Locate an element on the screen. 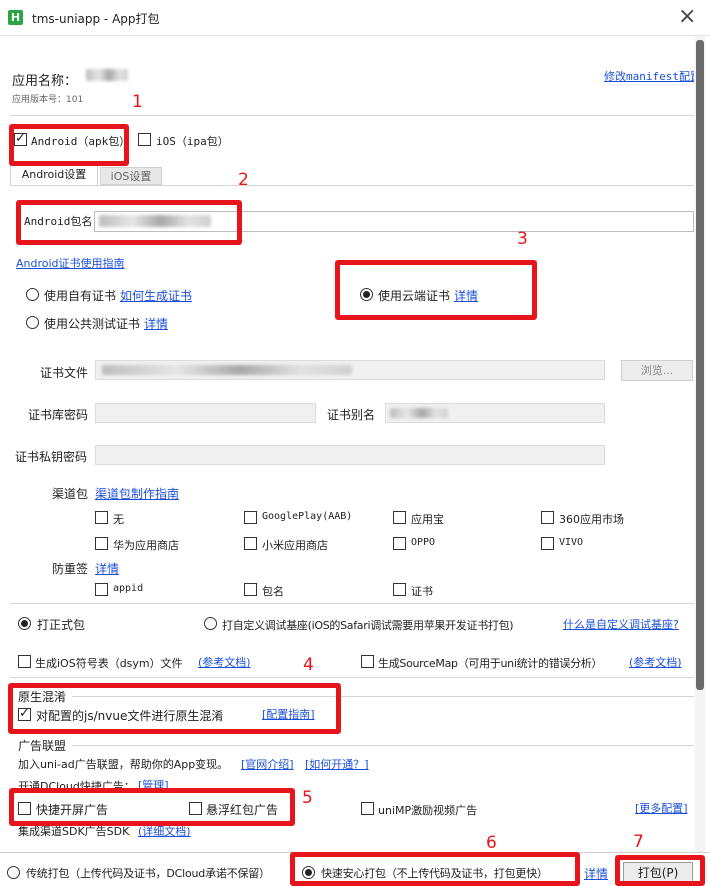 This screenshot has height=886, width=710. app-name-value is located at coordinates (107, 75).